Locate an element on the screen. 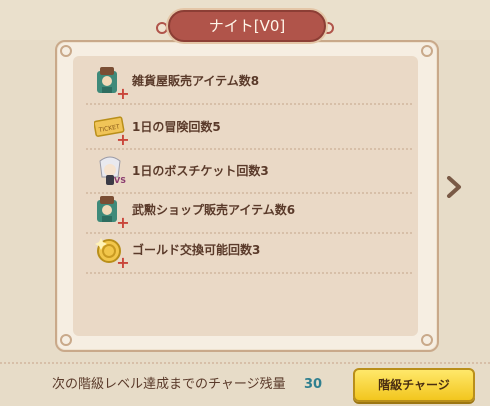  vs-icon-text: VS is located at coordinates (120, 180).